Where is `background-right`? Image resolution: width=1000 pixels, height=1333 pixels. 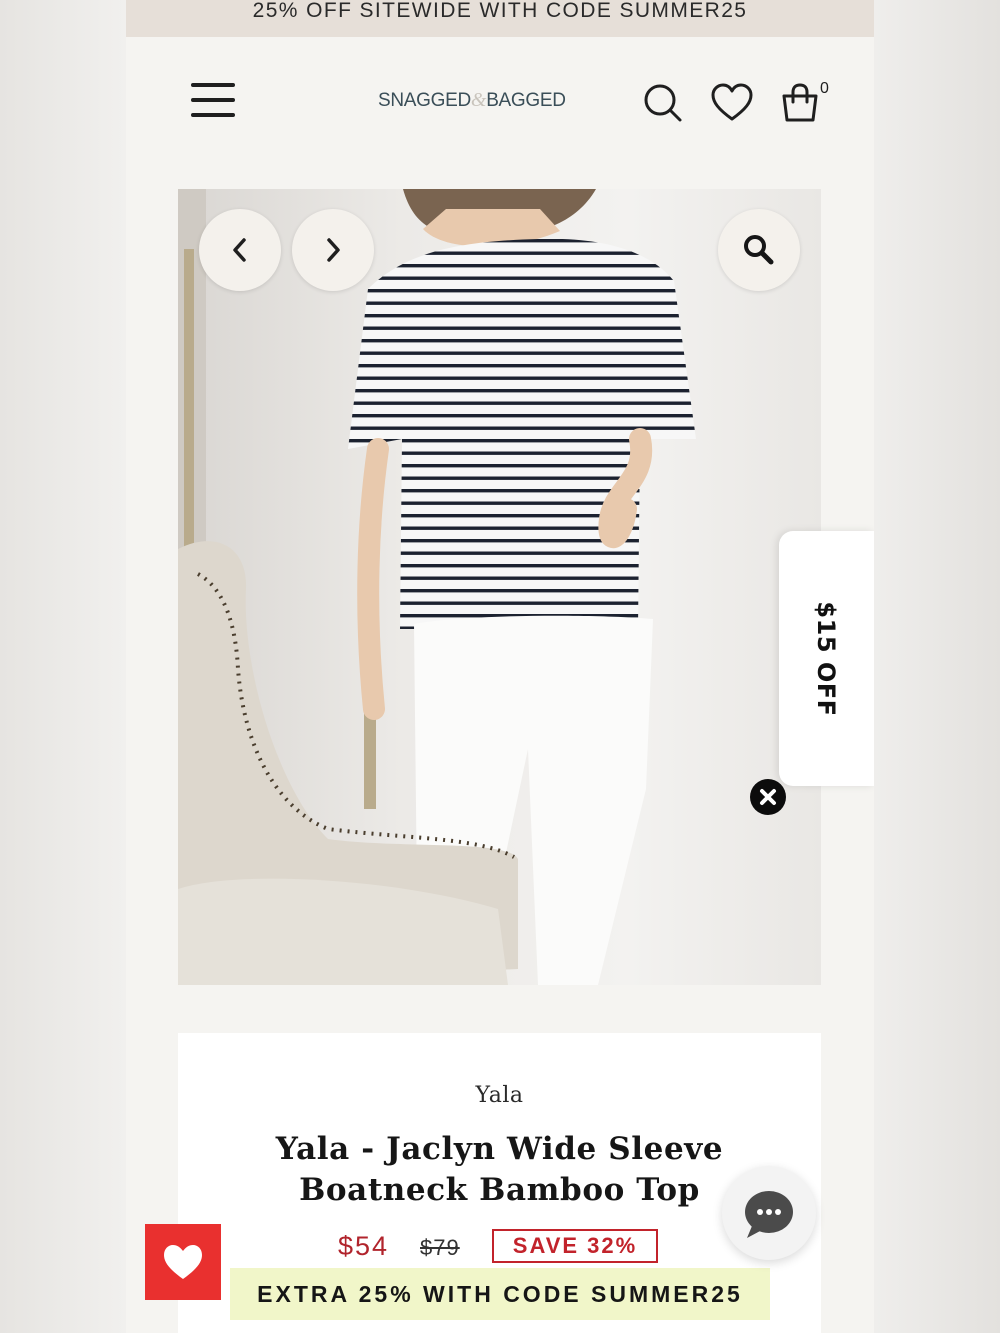
background-right is located at coordinates (937, 666).